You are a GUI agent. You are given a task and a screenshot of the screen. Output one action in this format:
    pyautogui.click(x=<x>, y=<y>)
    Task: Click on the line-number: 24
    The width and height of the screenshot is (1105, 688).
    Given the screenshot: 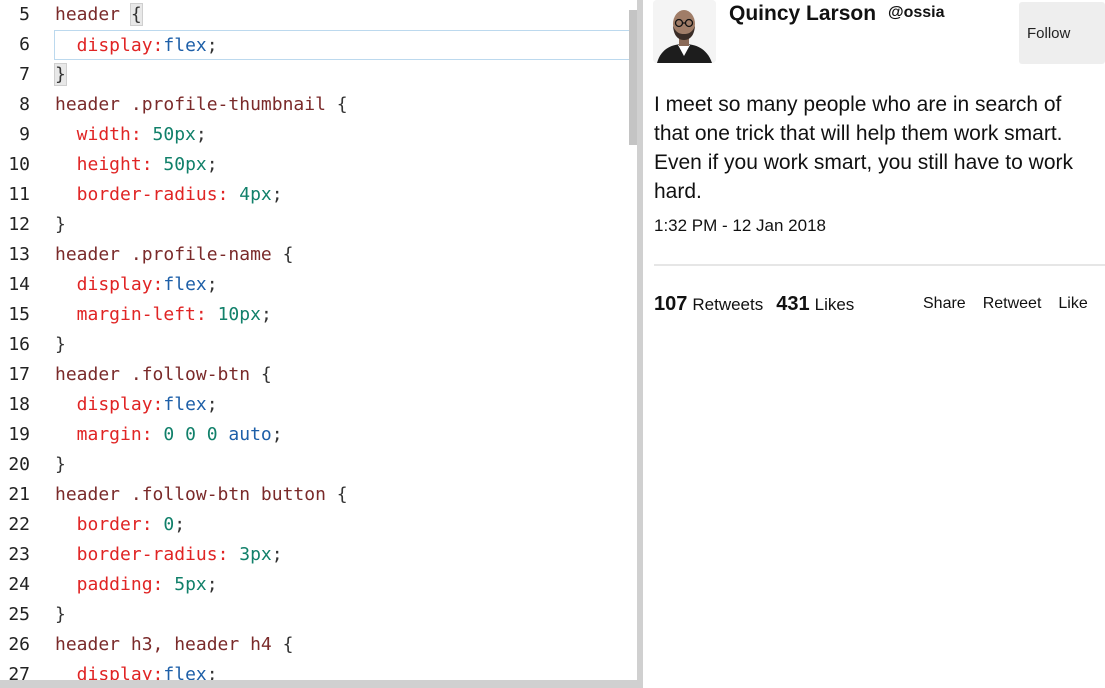 What is the action you would take?
    pyautogui.click(x=19, y=584)
    